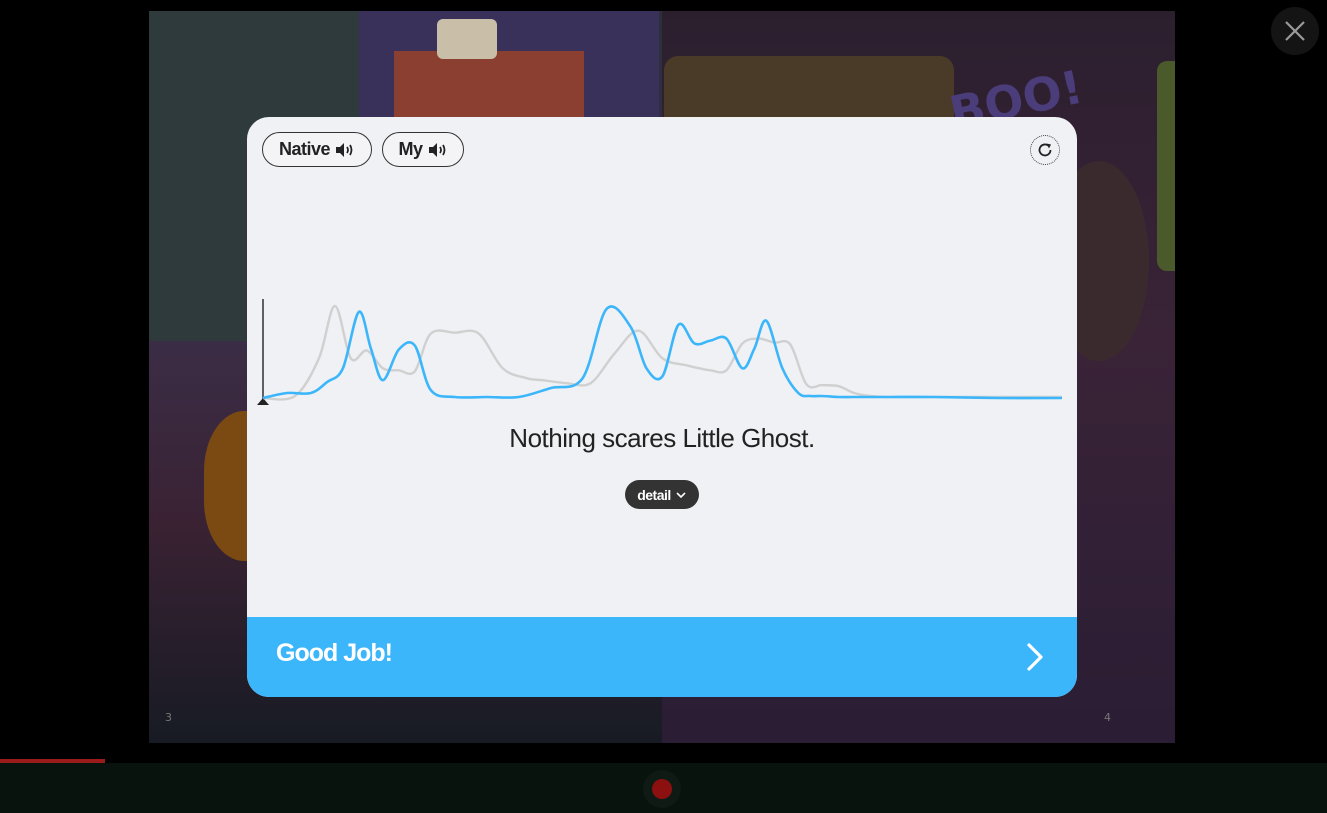 This screenshot has width=1327, height=813. I want to click on native-audio-label: Native, so click(304, 149).